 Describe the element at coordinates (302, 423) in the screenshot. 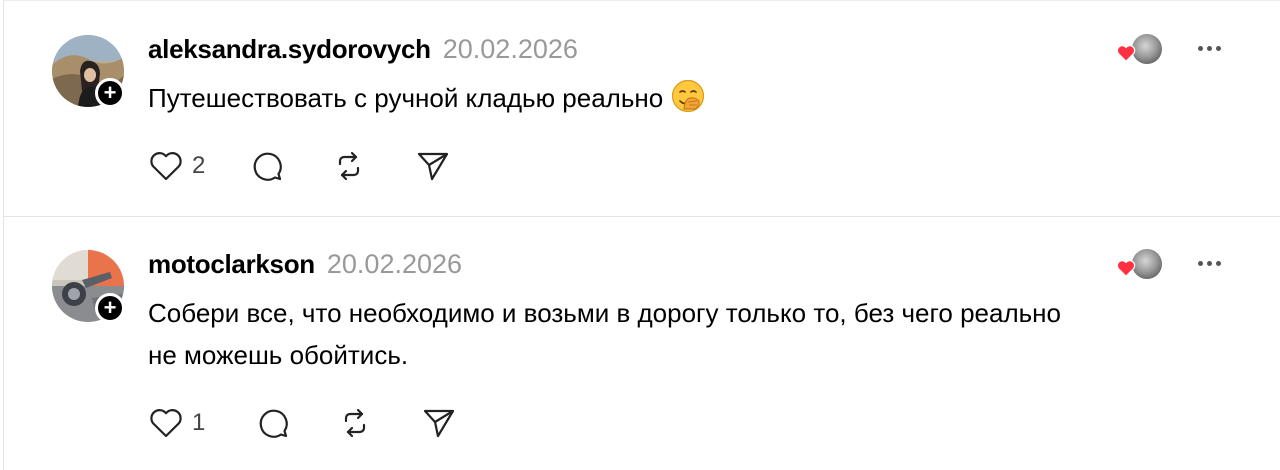

I see `action-bar: 1` at that location.